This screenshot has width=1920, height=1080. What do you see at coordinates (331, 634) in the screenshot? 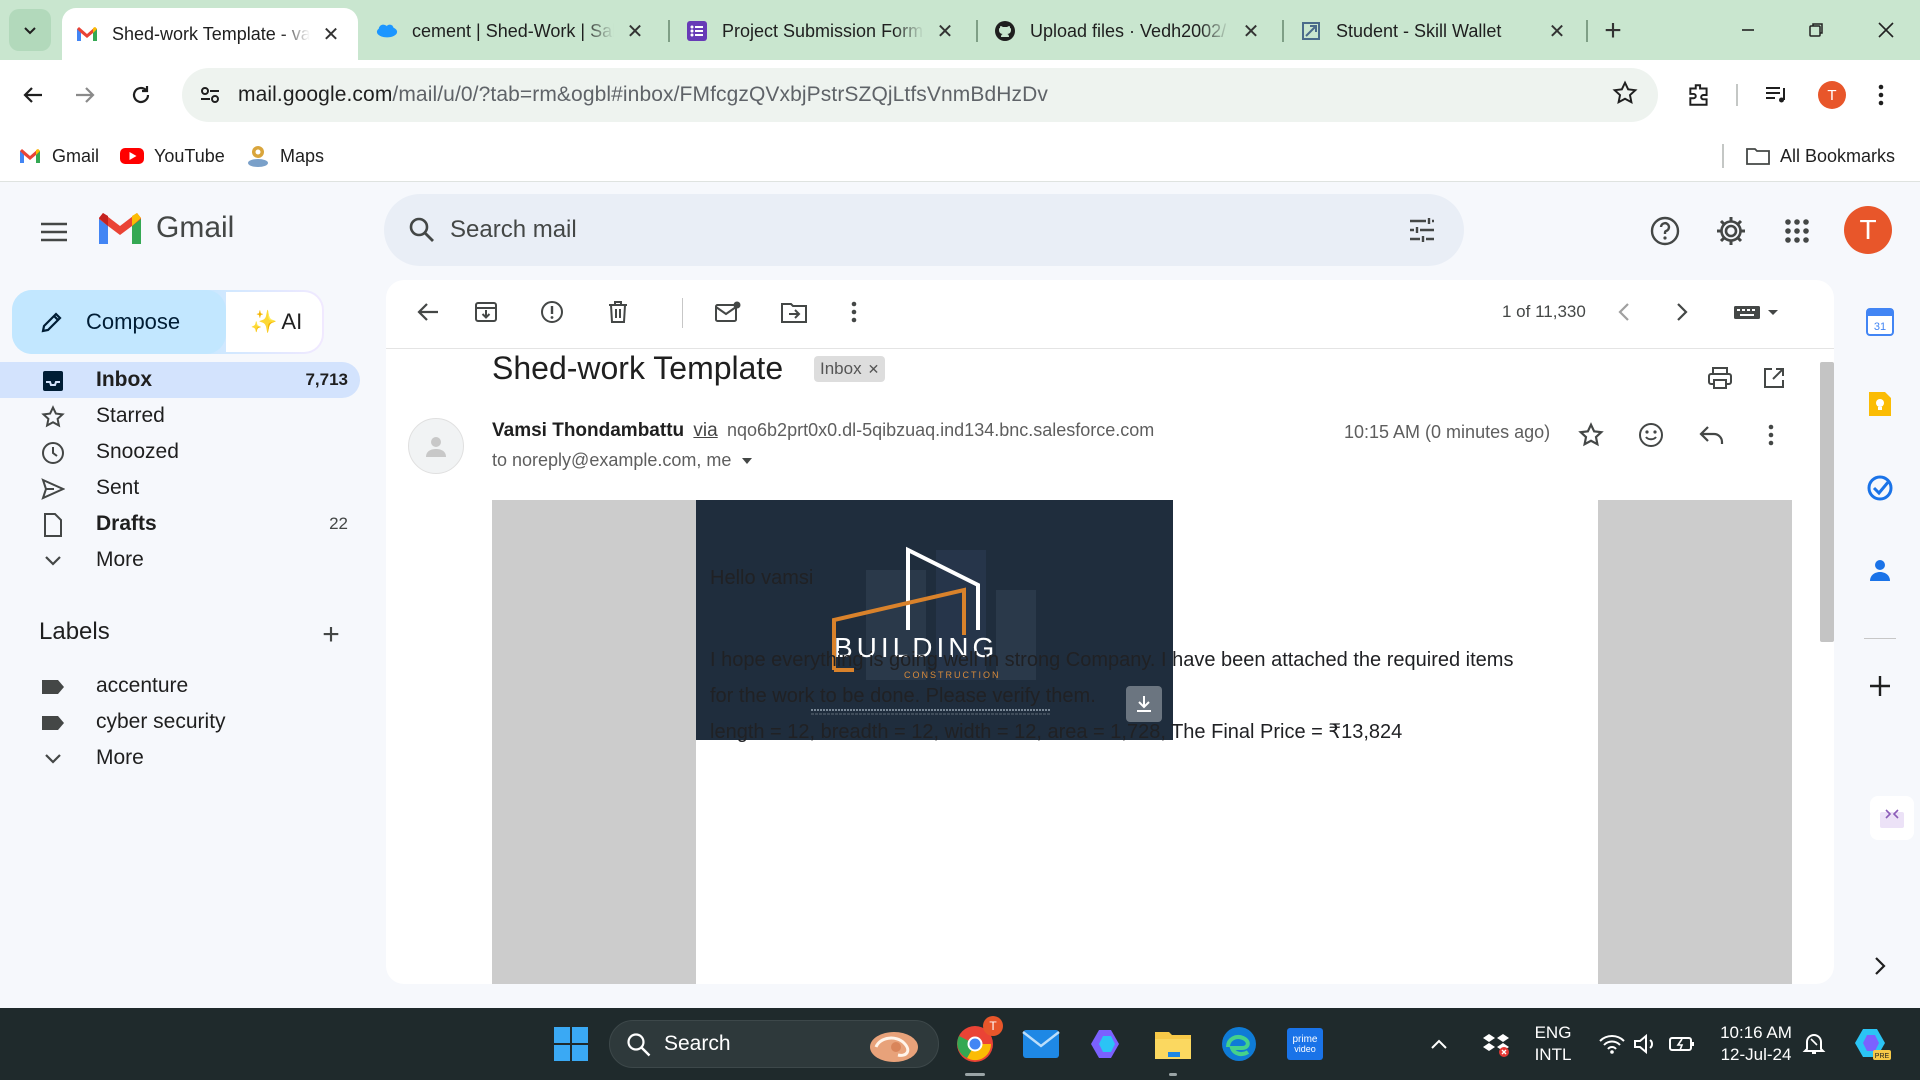
I see `create-label-button: +` at bounding box center [331, 634].